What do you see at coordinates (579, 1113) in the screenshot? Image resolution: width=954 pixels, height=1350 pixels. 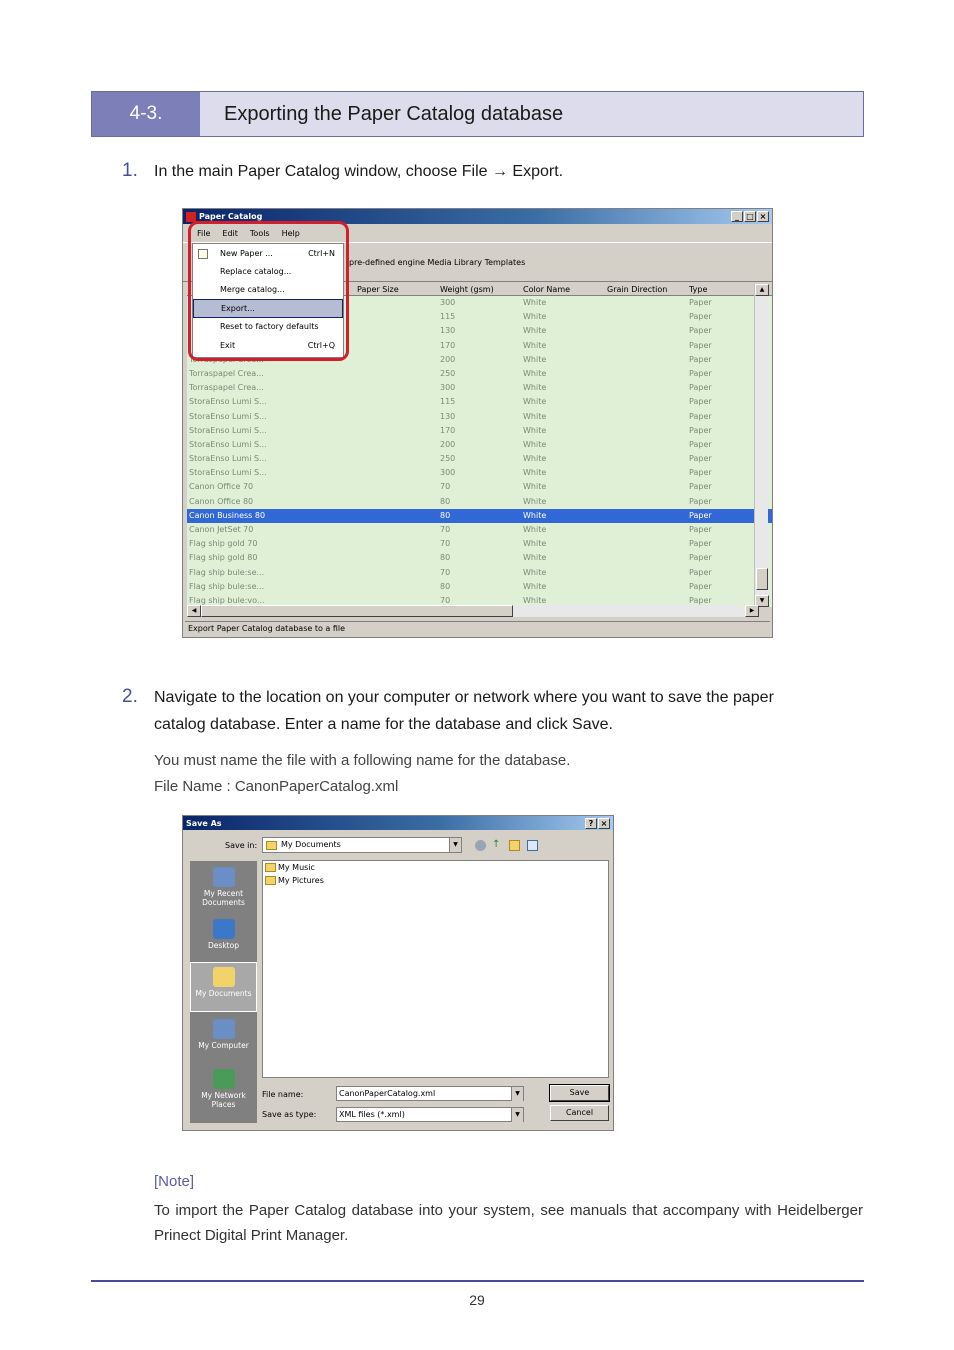 I see `cancel-button: Cancel` at bounding box center [579, 1113].